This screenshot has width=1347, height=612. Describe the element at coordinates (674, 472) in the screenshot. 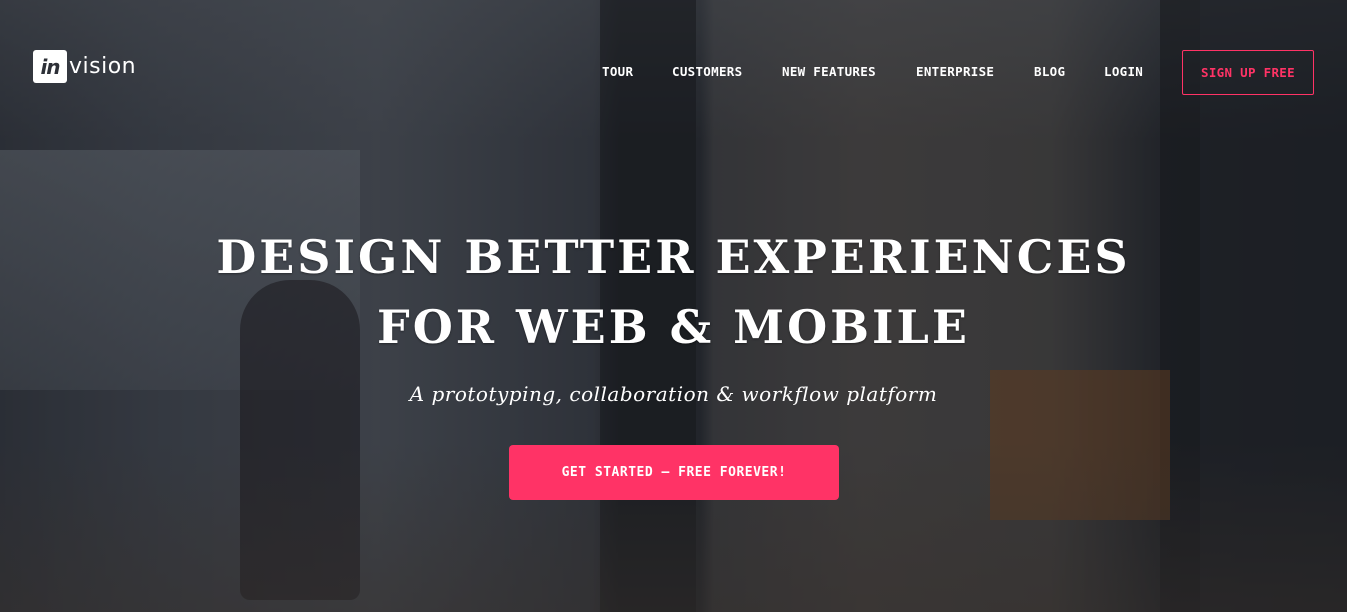

I see `get-started-button: GET STARTED — FREE FOREVER!` at that location.